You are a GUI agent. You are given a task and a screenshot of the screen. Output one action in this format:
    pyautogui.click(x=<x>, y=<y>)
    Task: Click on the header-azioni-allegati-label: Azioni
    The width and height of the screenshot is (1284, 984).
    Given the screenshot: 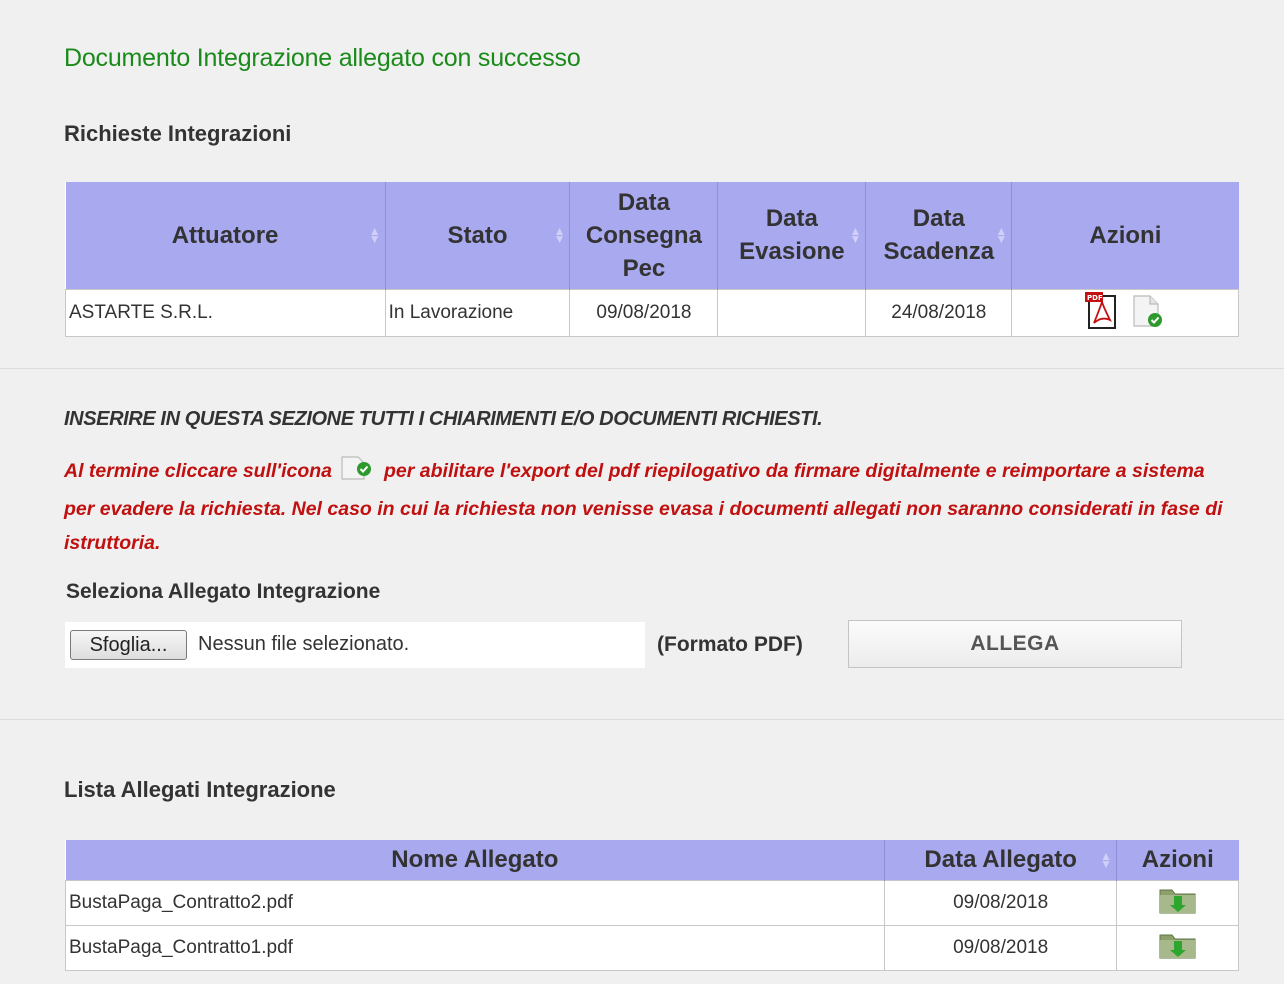 What is the action you would take?
    pyautogui.click(x=1177, y=860)
    